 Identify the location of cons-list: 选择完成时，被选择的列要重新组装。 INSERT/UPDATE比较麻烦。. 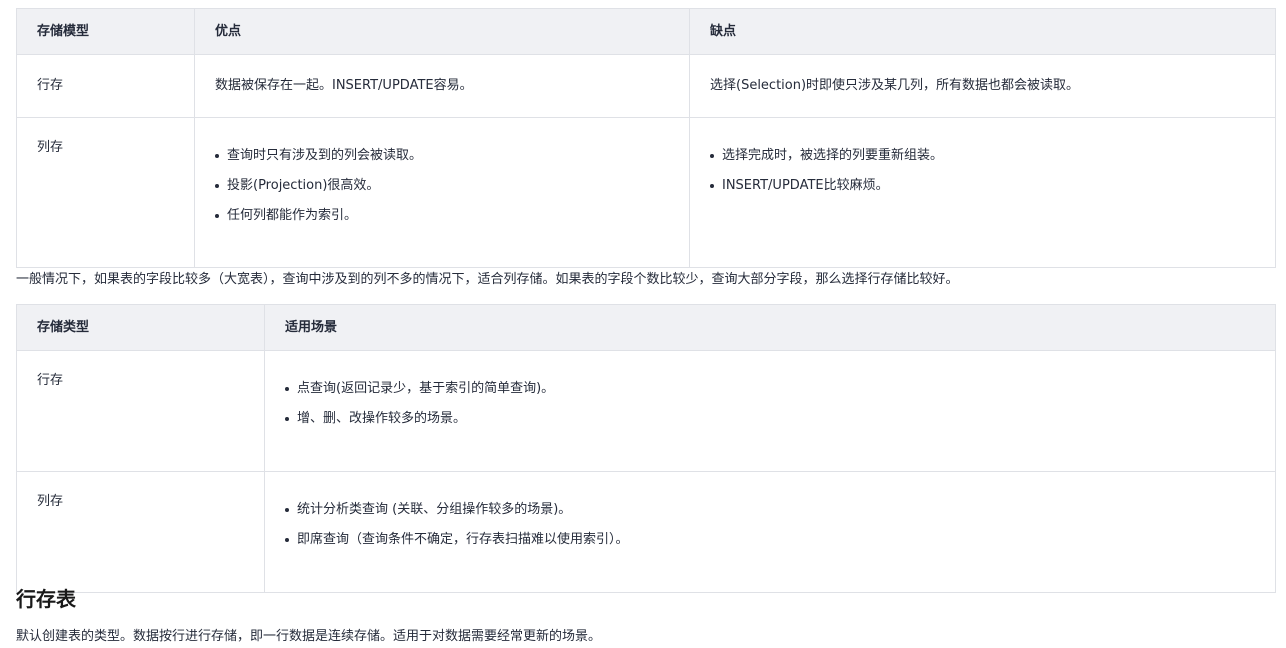
(982, 171).